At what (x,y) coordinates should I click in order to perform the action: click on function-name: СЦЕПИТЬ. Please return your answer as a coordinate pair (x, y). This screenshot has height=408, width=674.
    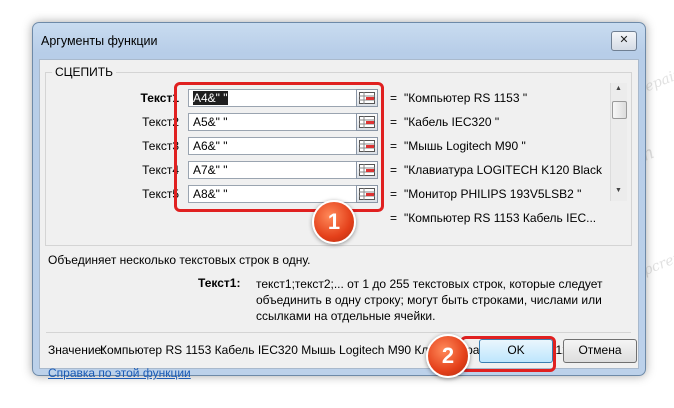
    Looking at the image, I should click on (84, 72).